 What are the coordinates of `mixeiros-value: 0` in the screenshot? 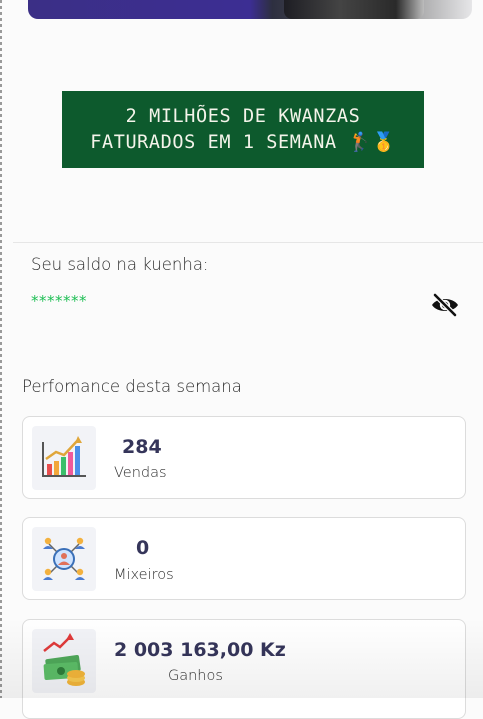 It's located at (143, 548).